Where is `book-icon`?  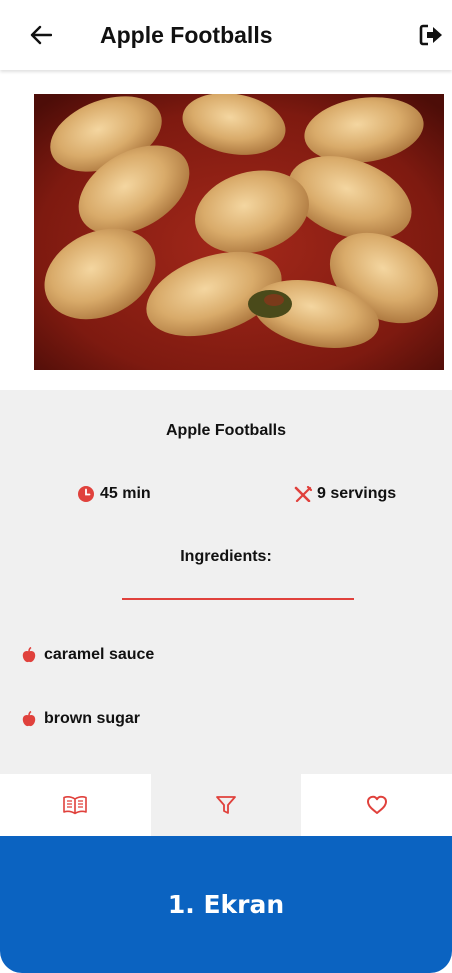
book-icon is located at coordinates (75, 805).